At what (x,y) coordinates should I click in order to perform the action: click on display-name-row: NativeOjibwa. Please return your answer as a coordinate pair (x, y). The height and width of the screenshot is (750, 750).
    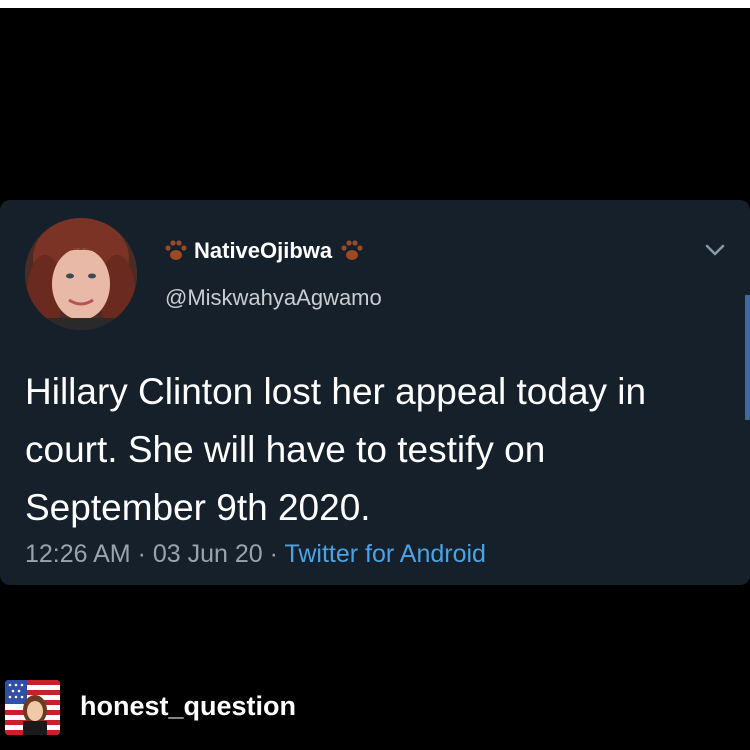
    Looking at the image, I should click on (264, 251).